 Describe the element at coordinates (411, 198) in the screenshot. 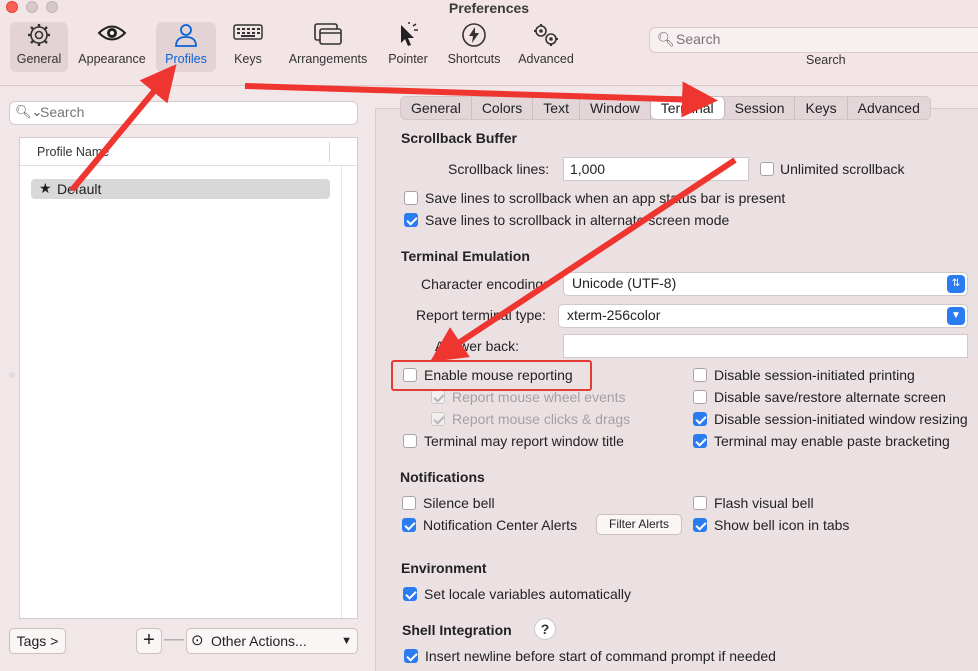

I see `save-status-bar-checkbox` at that location.